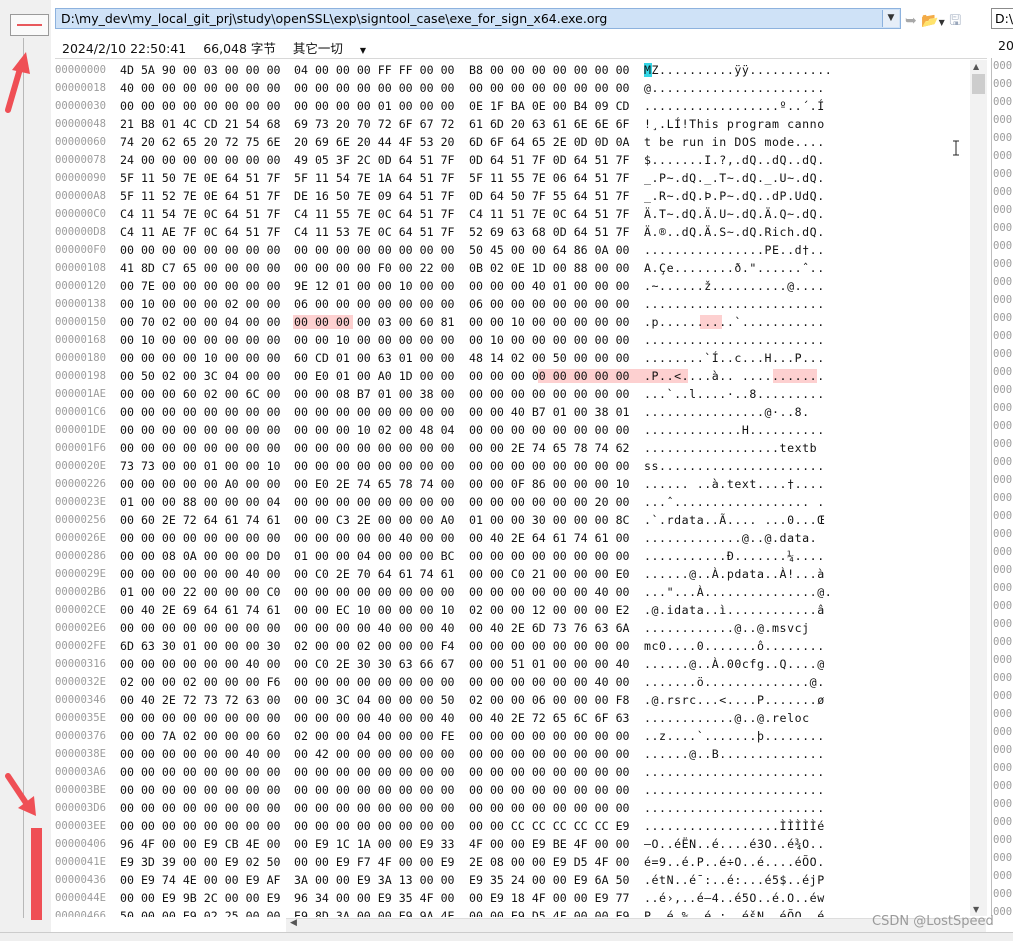 The image size is (1013, 941). I want to click on minimap-position-marker, so click(36, 874).